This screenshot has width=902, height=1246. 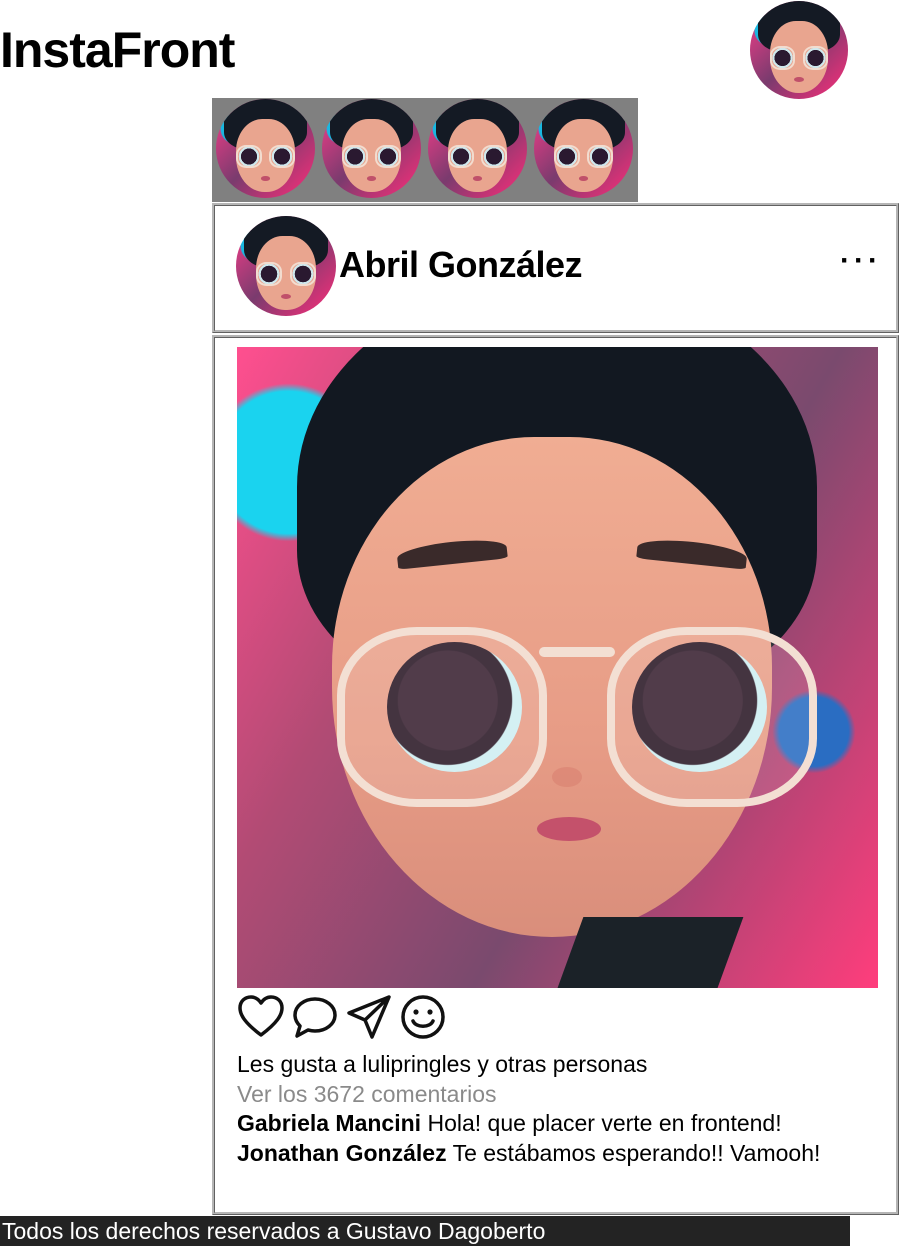 I want to click on post-actions, so click(x=342, y=1019).